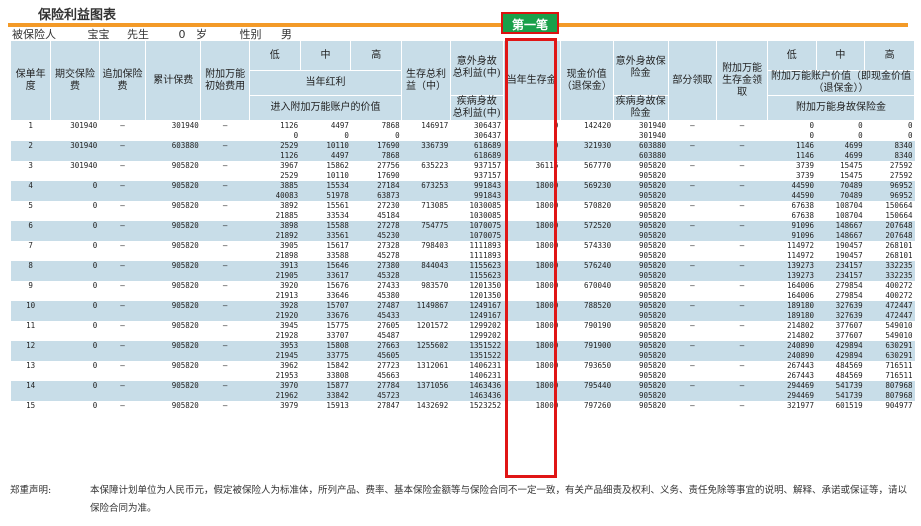  I want to click on table-cell: 279854, so click(840, 296).